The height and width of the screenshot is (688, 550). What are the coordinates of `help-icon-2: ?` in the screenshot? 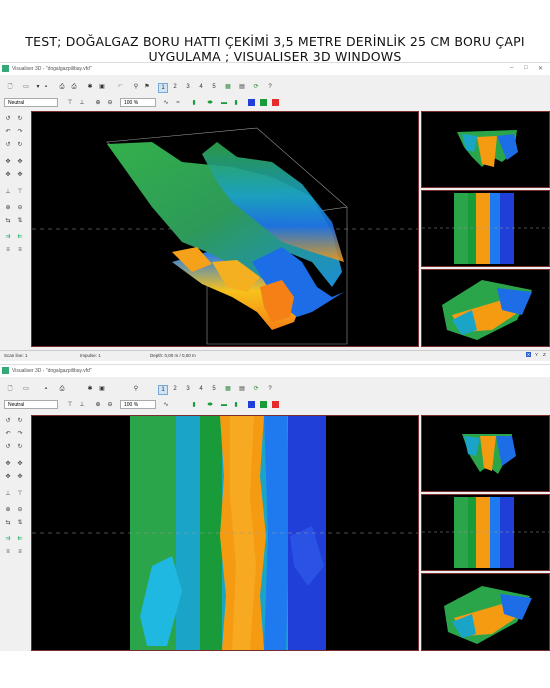 It's located at (270, 389).